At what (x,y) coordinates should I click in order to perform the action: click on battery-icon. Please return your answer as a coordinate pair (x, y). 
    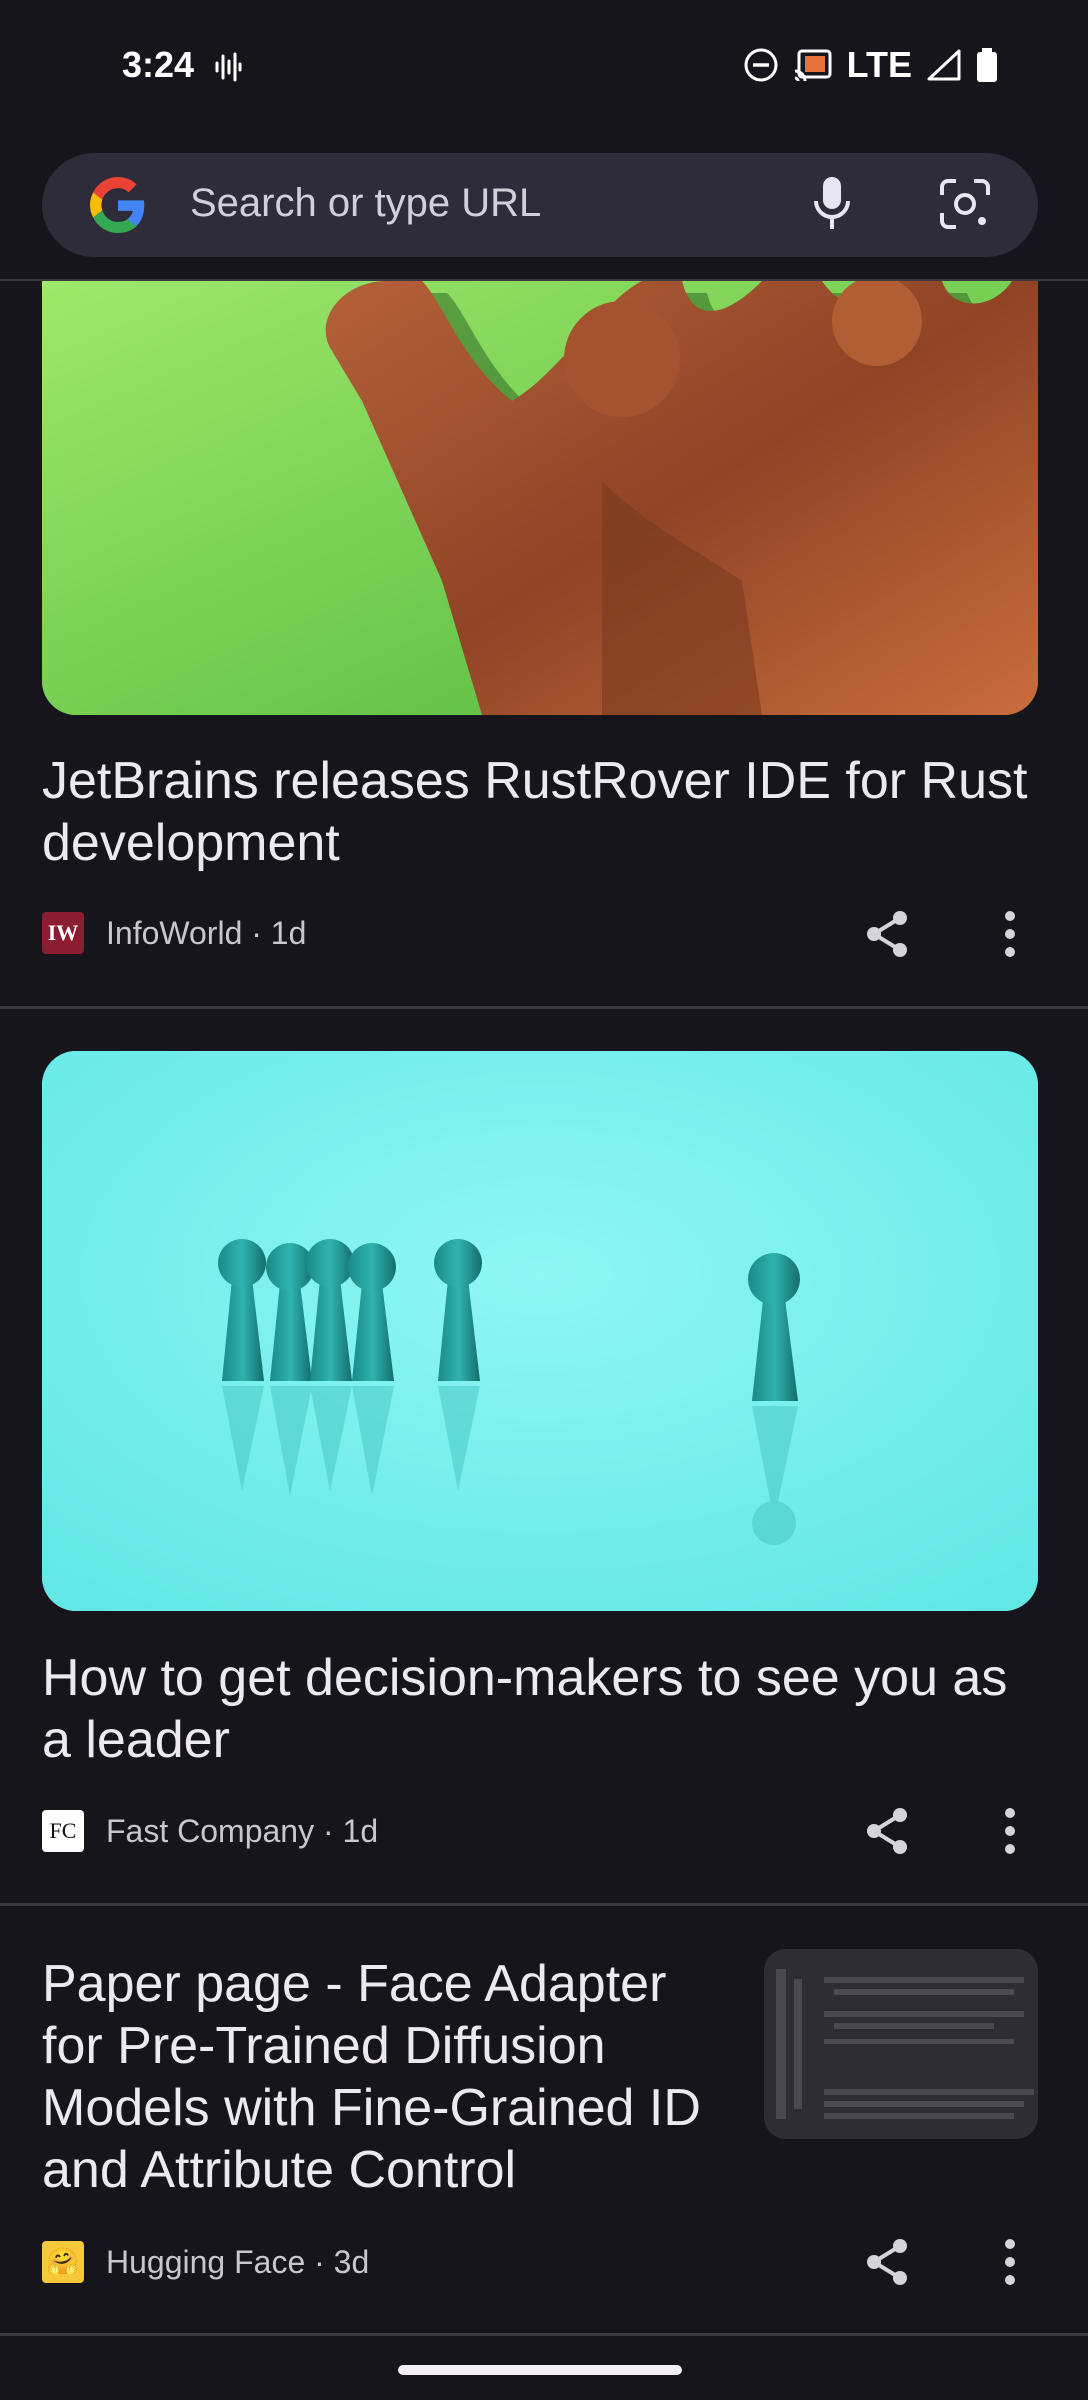
    Looking at the image, I should click on (987, 65).